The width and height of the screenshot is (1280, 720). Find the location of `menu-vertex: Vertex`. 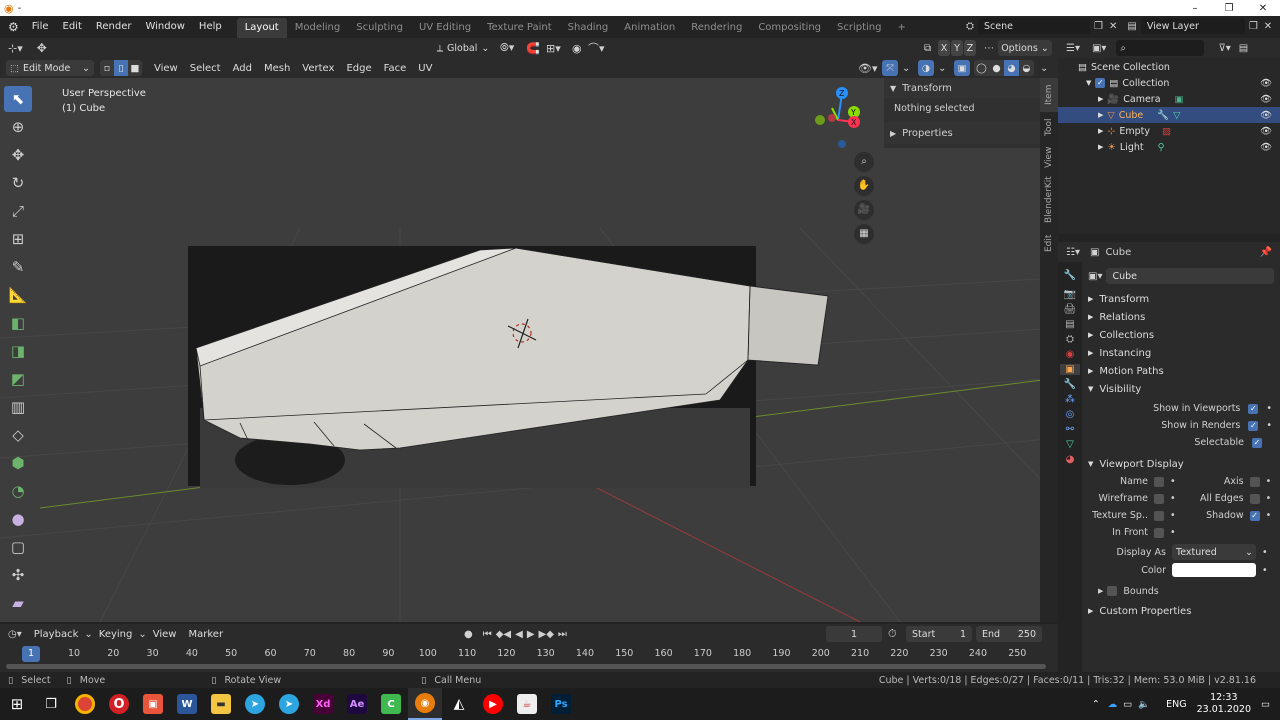

menu-vertex: Vertex is located at coordinates (318, 68).